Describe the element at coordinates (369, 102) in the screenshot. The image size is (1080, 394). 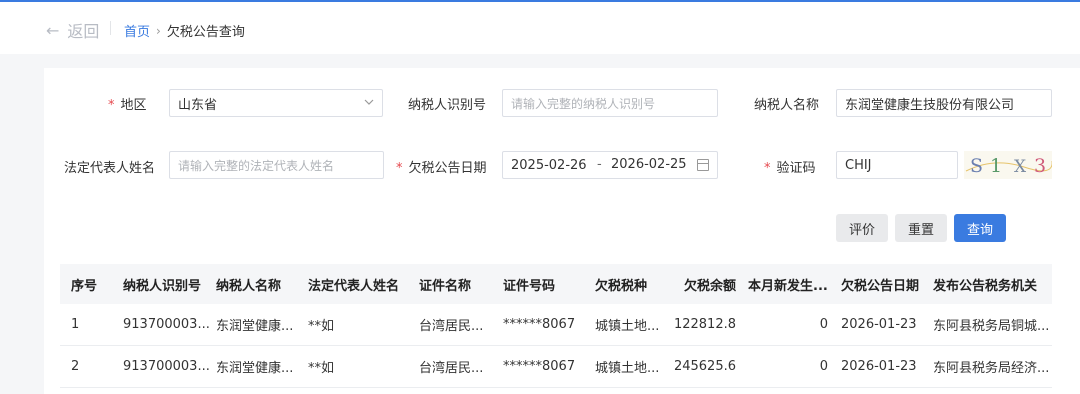
I see `chevron-down-icon` at that location.